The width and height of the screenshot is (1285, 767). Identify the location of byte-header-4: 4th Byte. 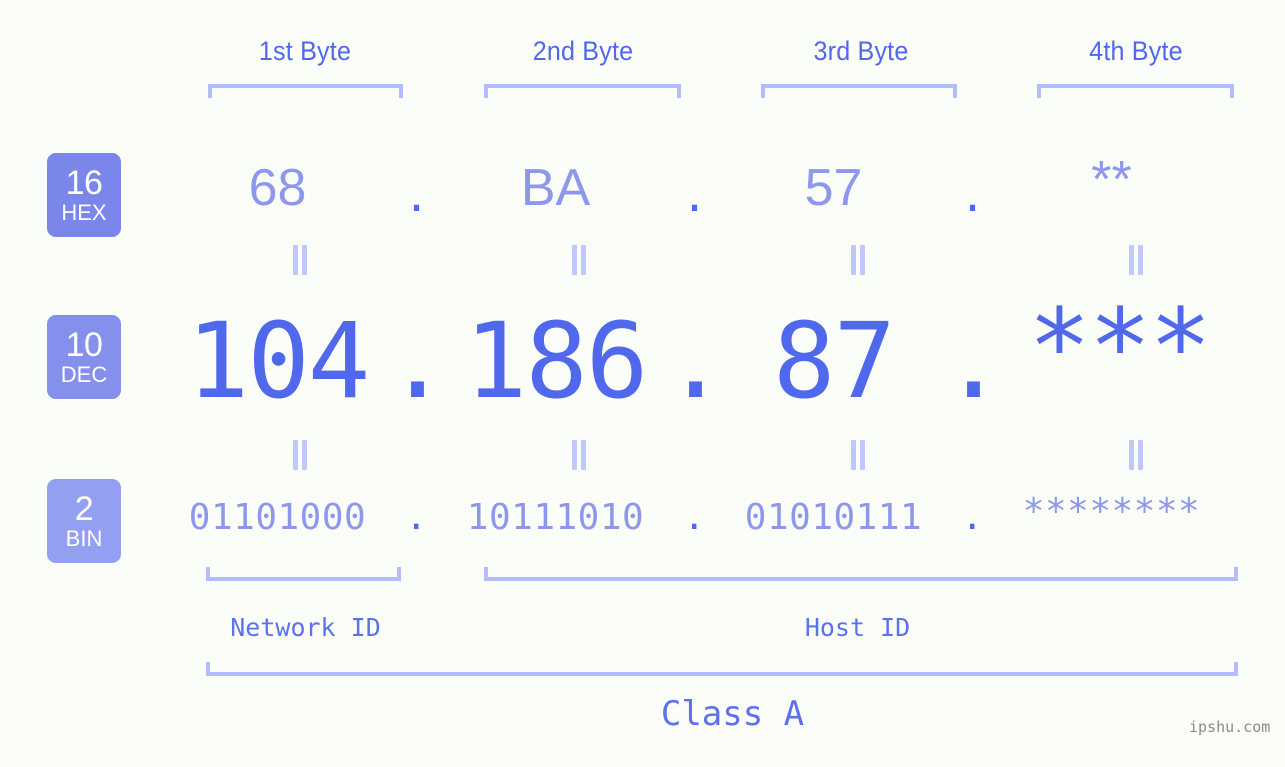
(1136, 51).